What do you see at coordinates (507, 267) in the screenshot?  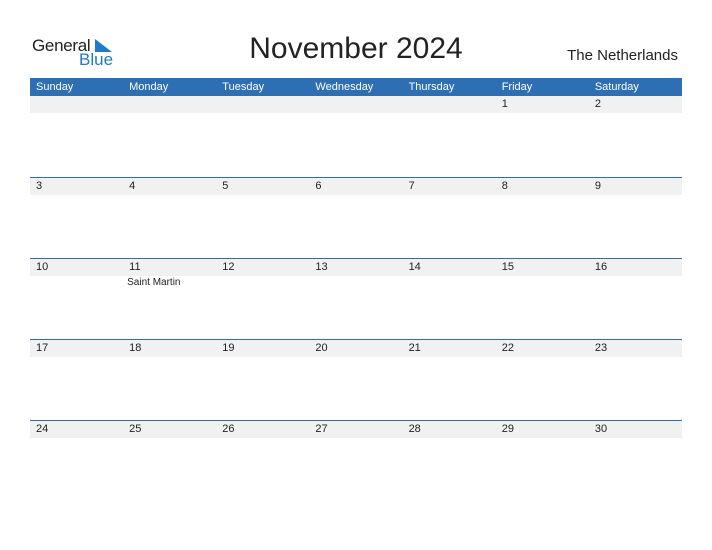 I see `date-number: 15` at bounding box center [507, 267].